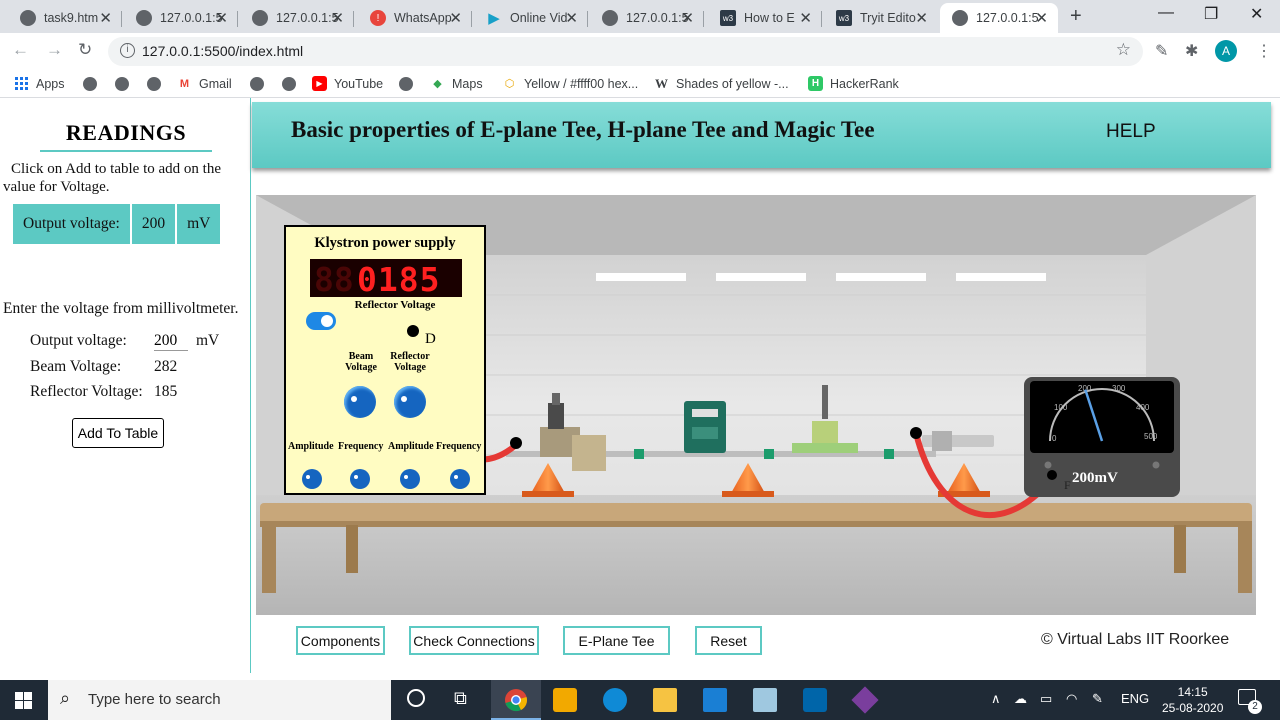 This screenshot has width=1280, height=720. What do you see at coordinates (1191, 51) in the screenshot?
I see `extensions-puzzle-icon: ✱` at bounding box center [1191, 51].